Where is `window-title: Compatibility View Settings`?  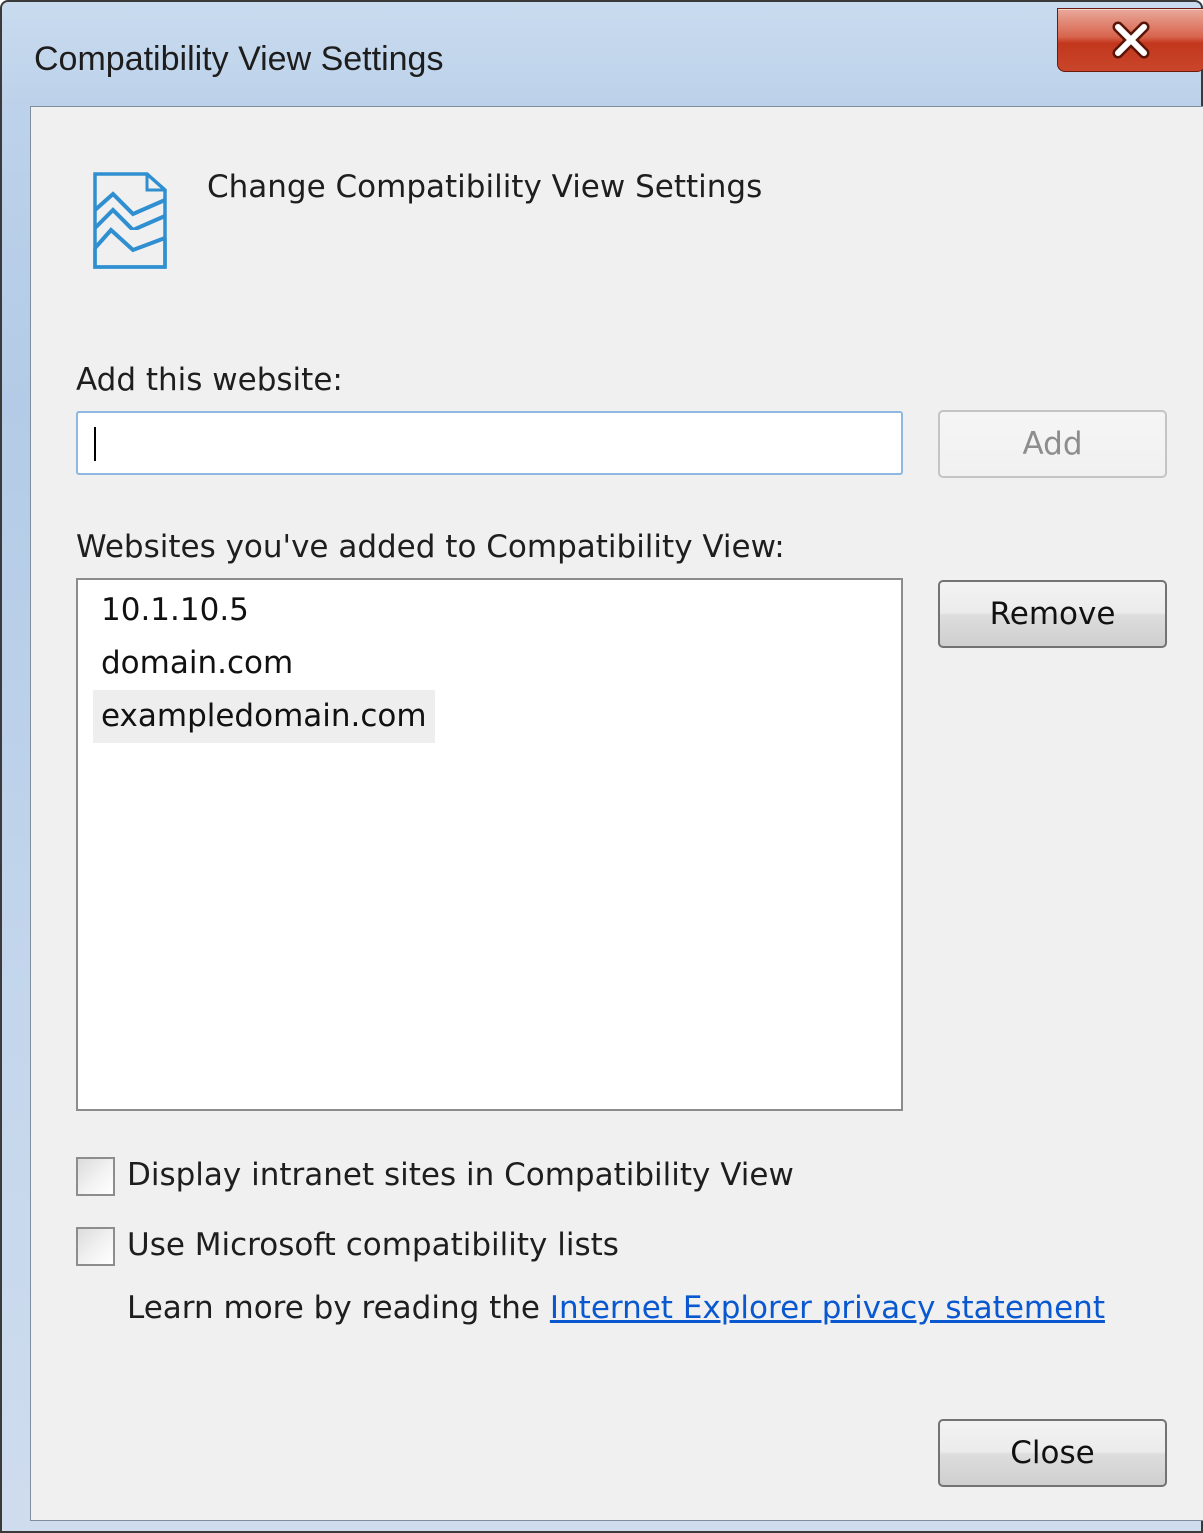
window-title: Compatibility View Settings is located at coordinates (239, 59).